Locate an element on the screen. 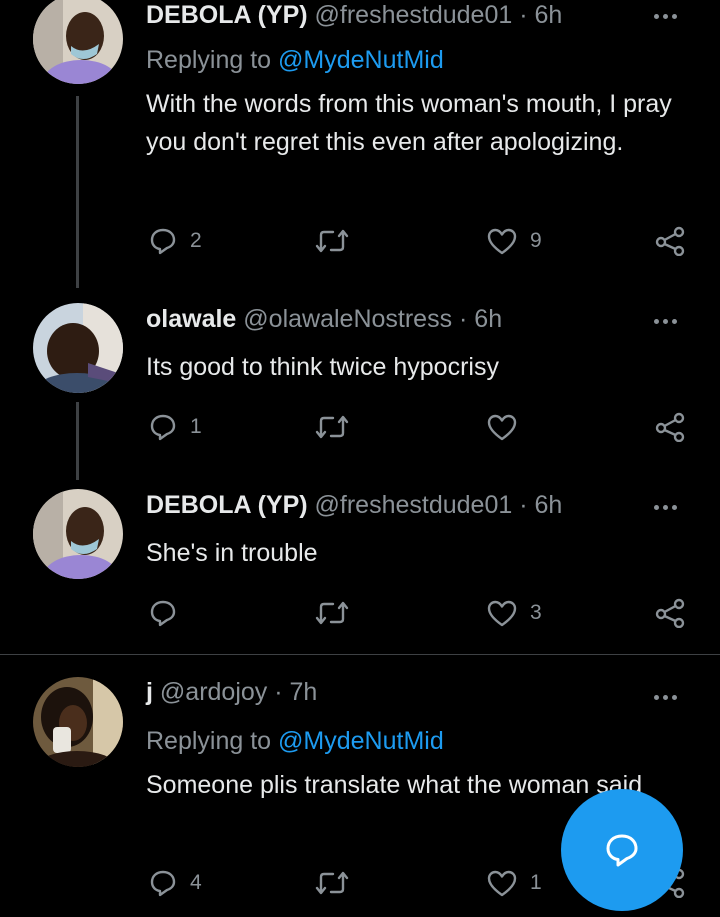  like-count: 3 is located at coordinates (536, 612).